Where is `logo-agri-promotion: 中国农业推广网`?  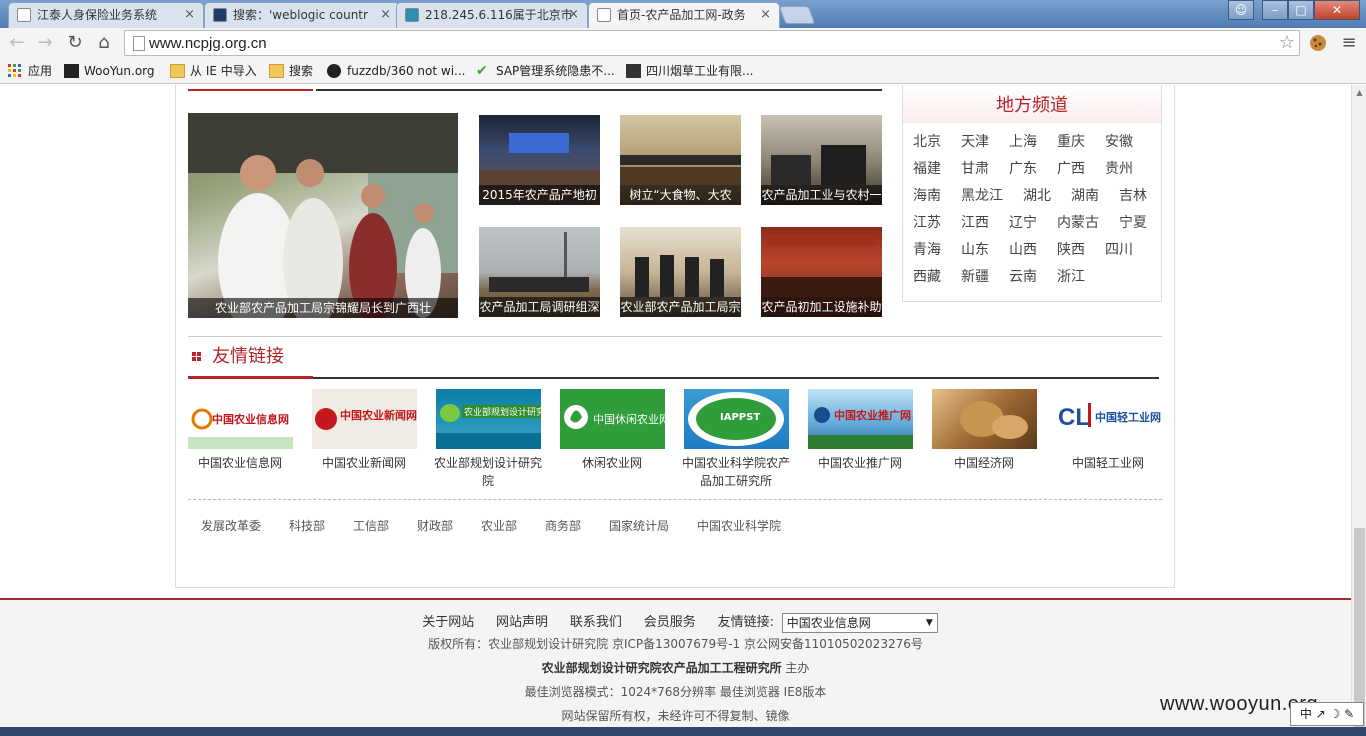 logo-agri-promotion: 中国农业推广网 is located at coordinates (860, 419).